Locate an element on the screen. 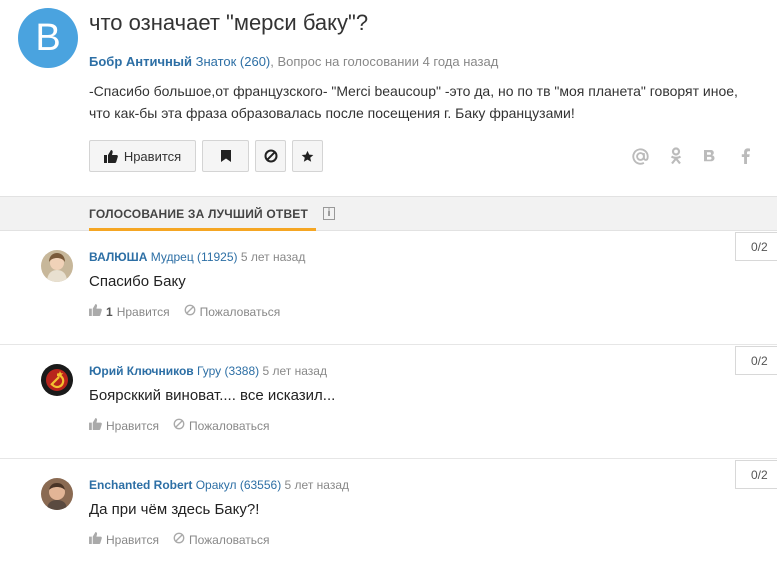 Image resolution: width=777 pixels, height=565 pixels. answer-author-rank: Гуру (3388) is located at coordinates (228, 371).